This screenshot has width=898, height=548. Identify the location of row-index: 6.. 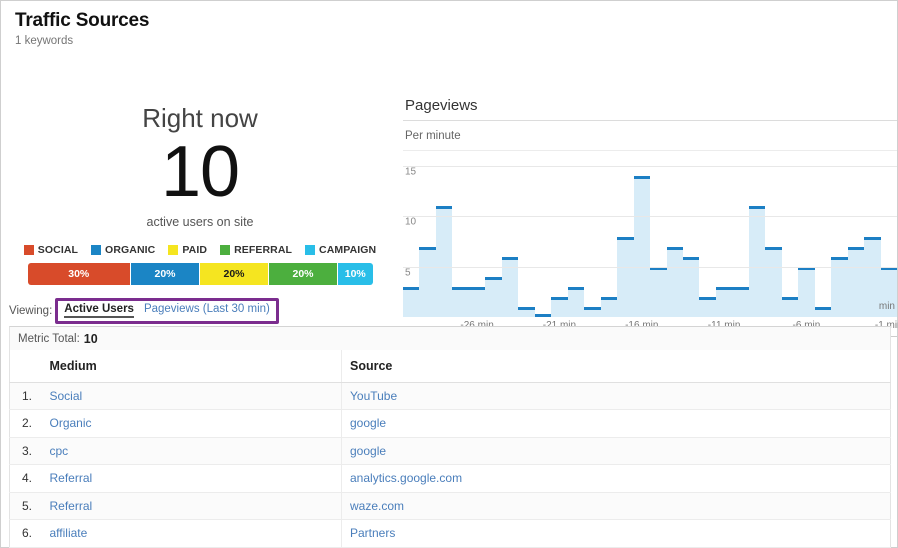
(27, 533).